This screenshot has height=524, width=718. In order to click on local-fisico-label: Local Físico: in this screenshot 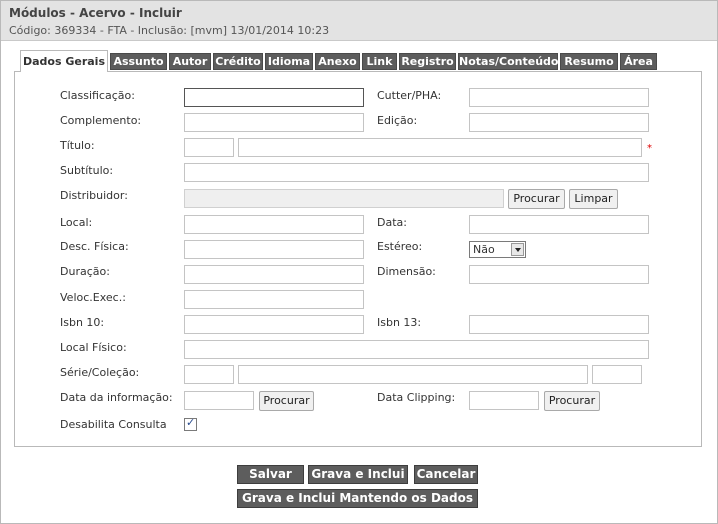, I will do `click(93, 347)`.